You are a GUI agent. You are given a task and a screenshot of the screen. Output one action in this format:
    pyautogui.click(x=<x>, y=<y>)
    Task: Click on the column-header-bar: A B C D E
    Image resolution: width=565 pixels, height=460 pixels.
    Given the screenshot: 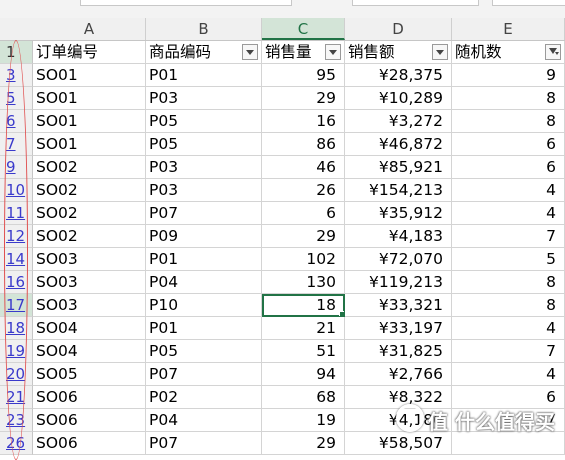 What is the action you would take?
    pyautogui.click(x=282, y=29)
    